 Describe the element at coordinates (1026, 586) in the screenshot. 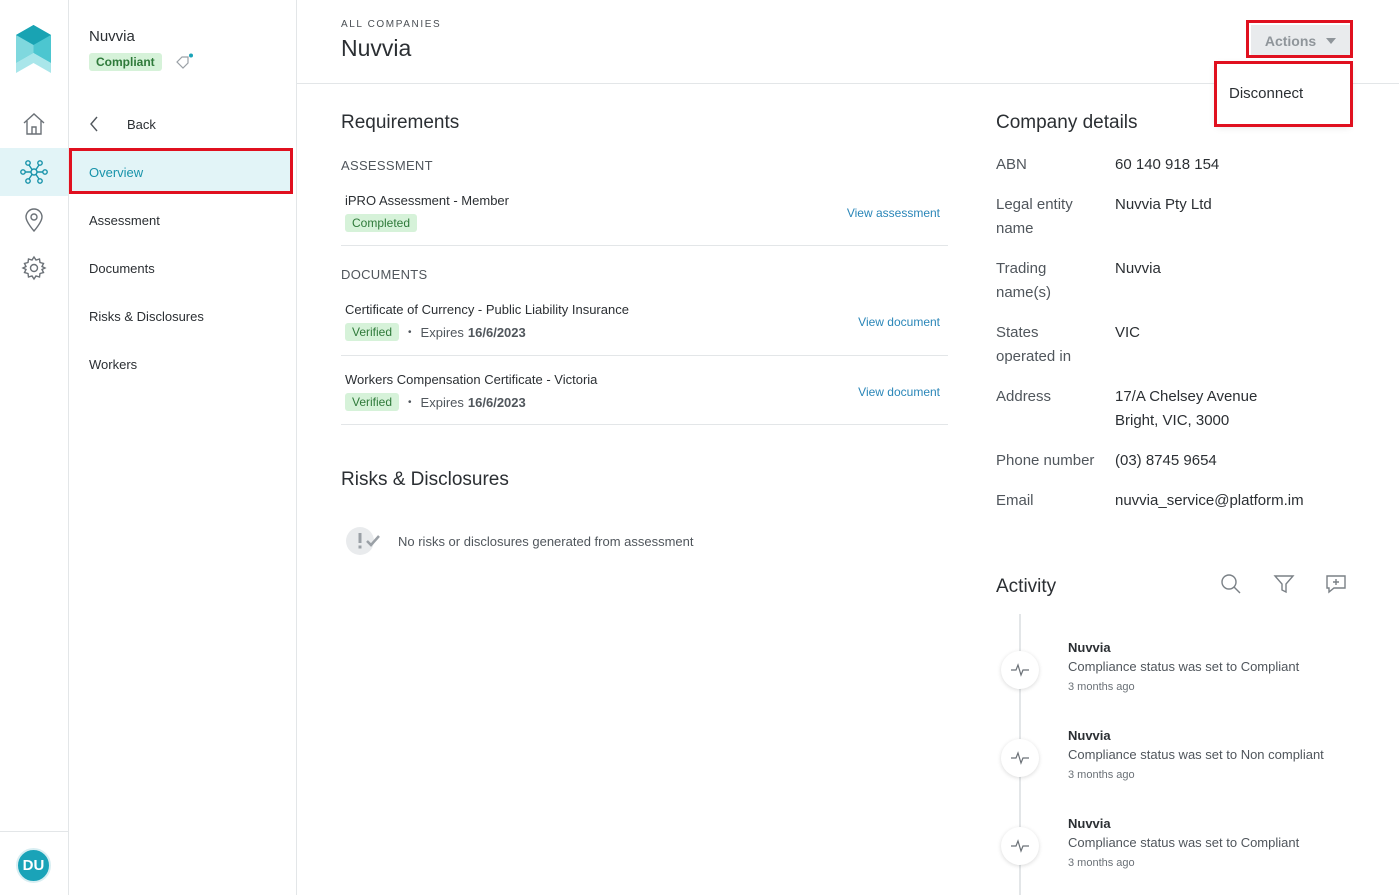

I see `activity-title: Activity` at that location.